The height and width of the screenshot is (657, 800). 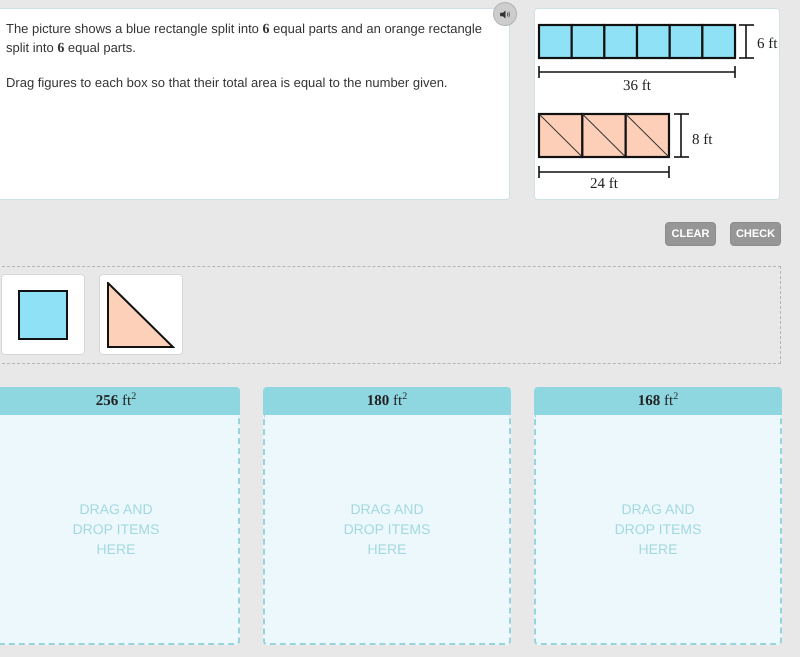 What do you see at coordinates (637, 86) in the screenshot?
I see `dimension-label: 36 ft` at bounding box center [637, 86].